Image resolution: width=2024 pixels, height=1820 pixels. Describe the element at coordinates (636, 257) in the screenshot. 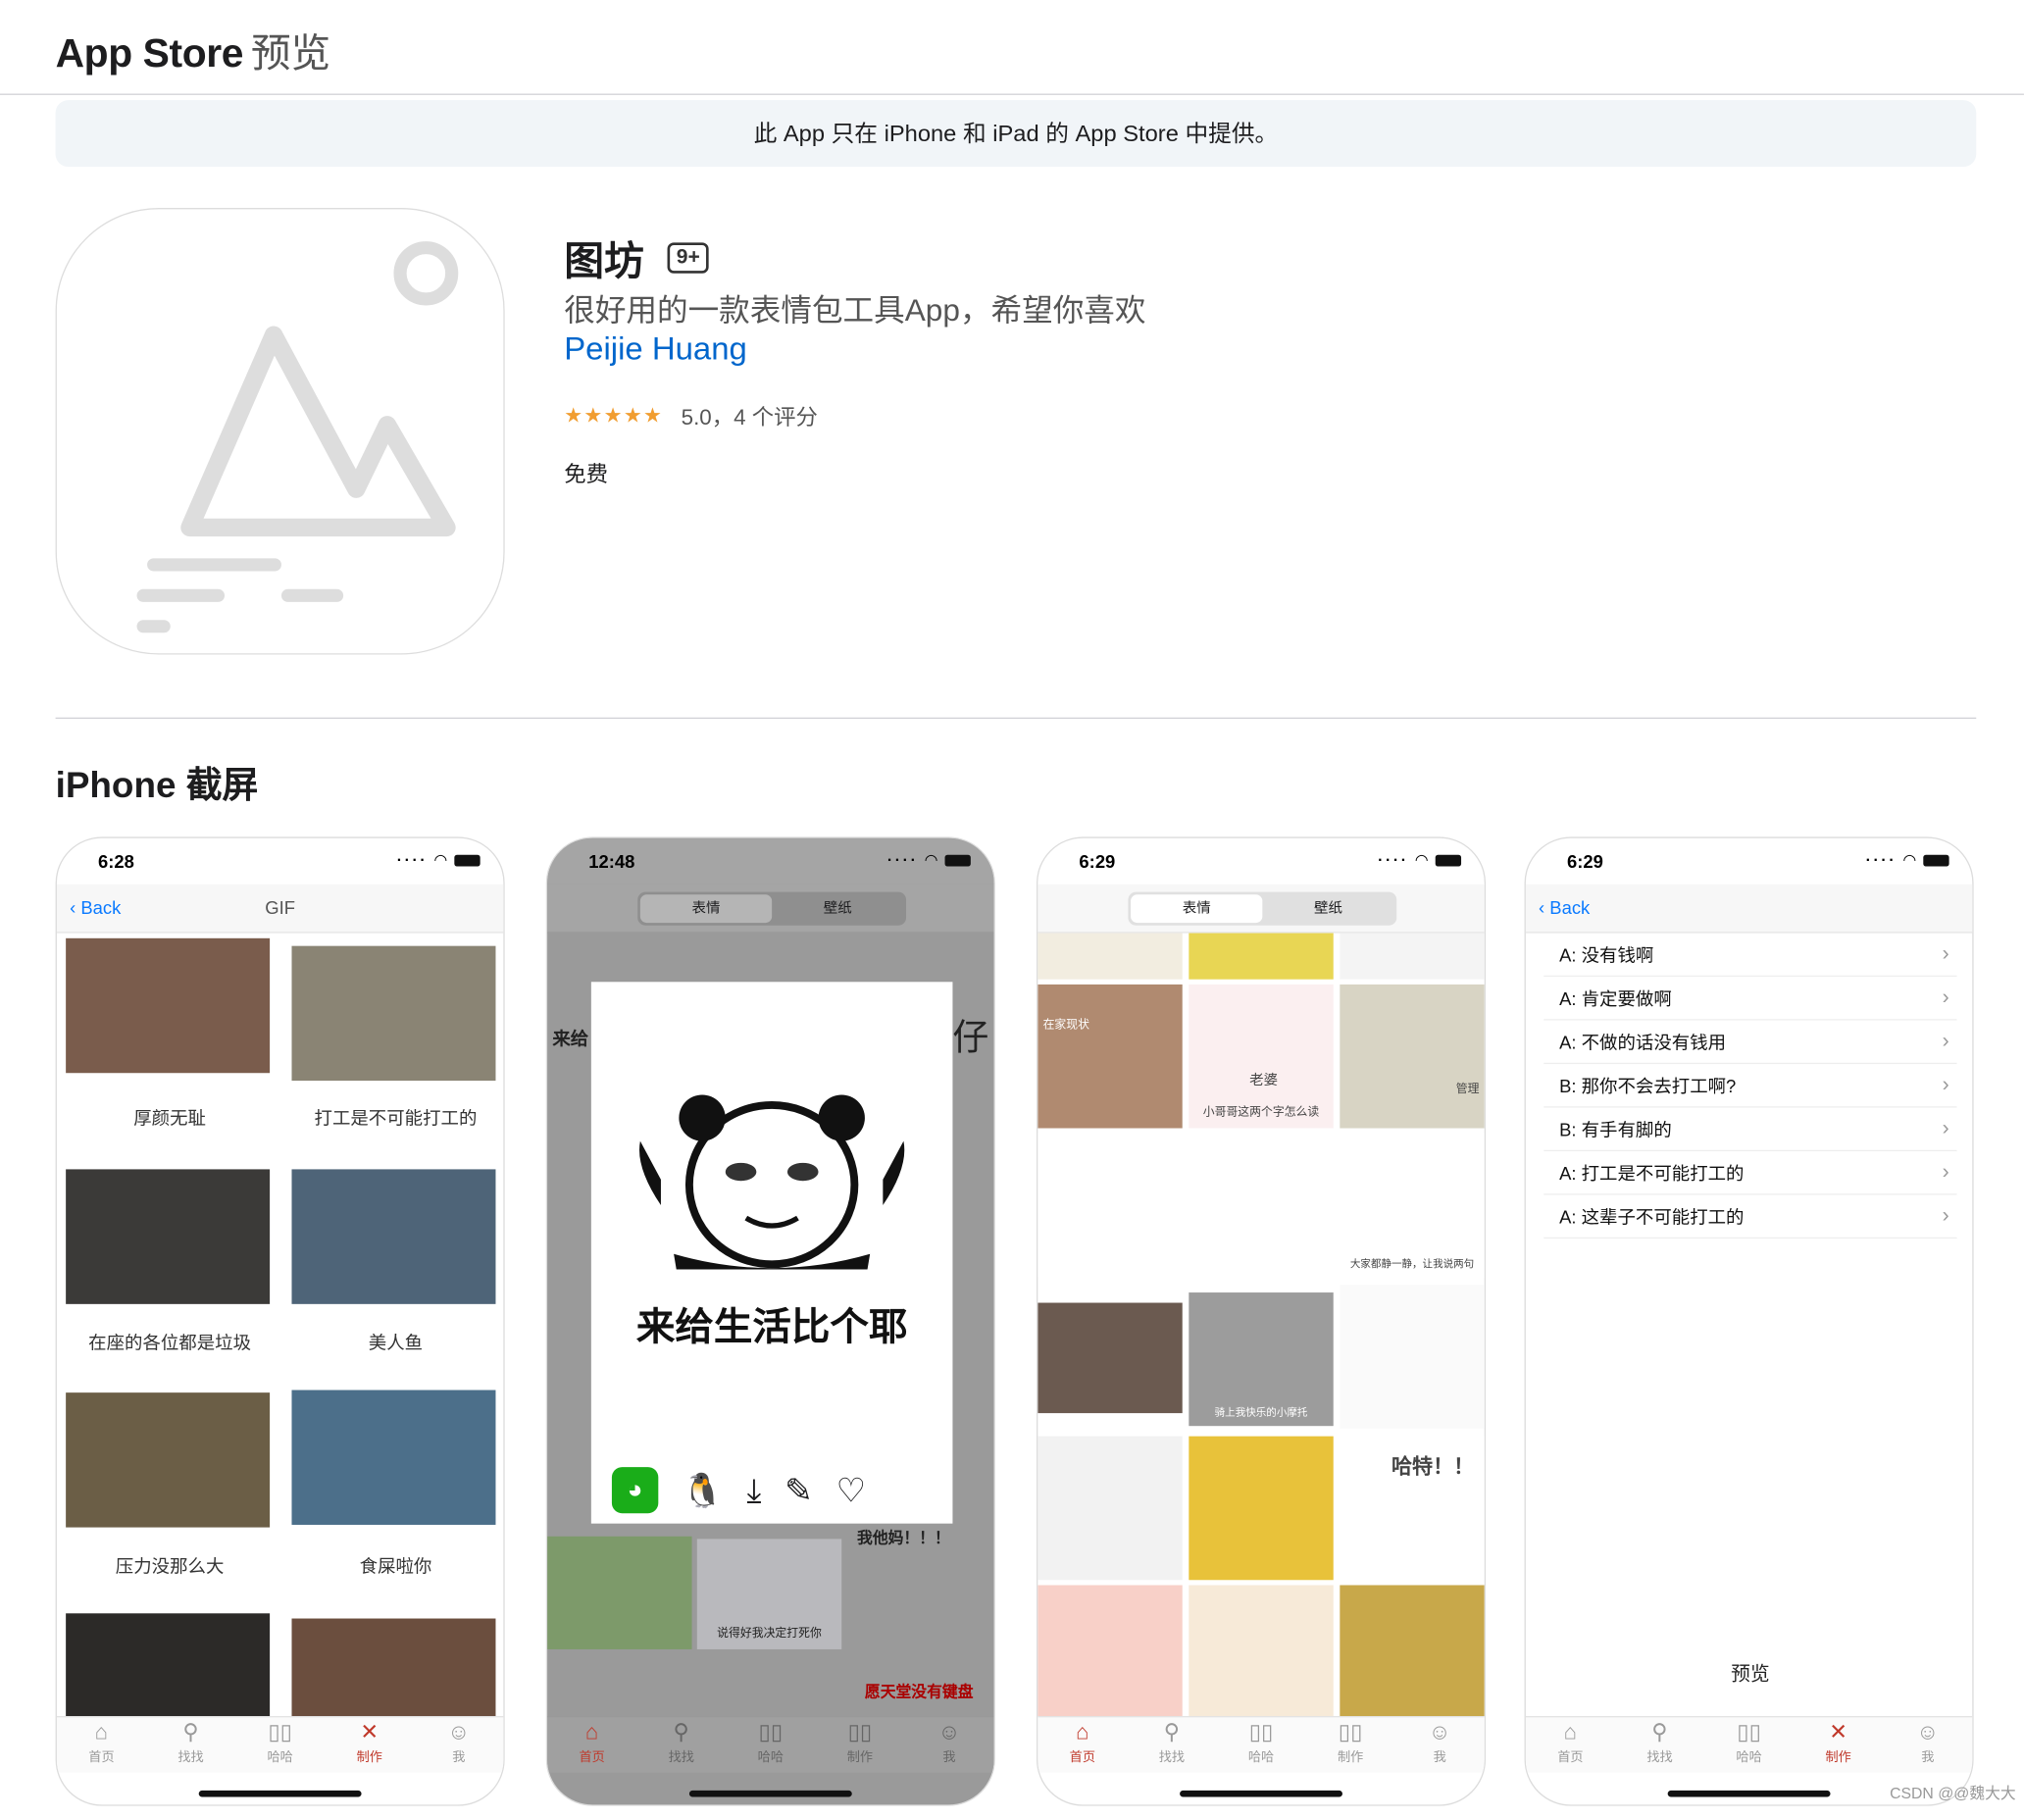

I see `app-title: 图坊 9+` at that location.